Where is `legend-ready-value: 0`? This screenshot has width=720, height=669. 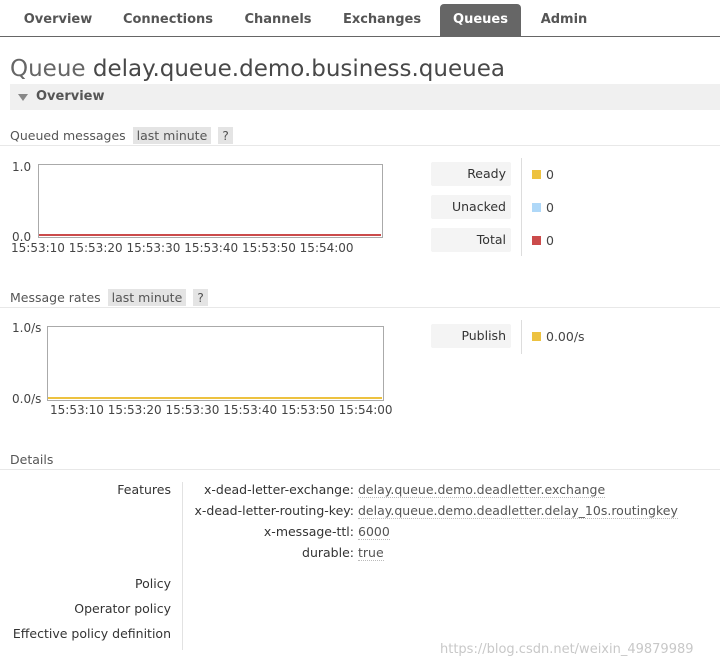
legend-ready-value: 0 is located at coordinates (550, 174).